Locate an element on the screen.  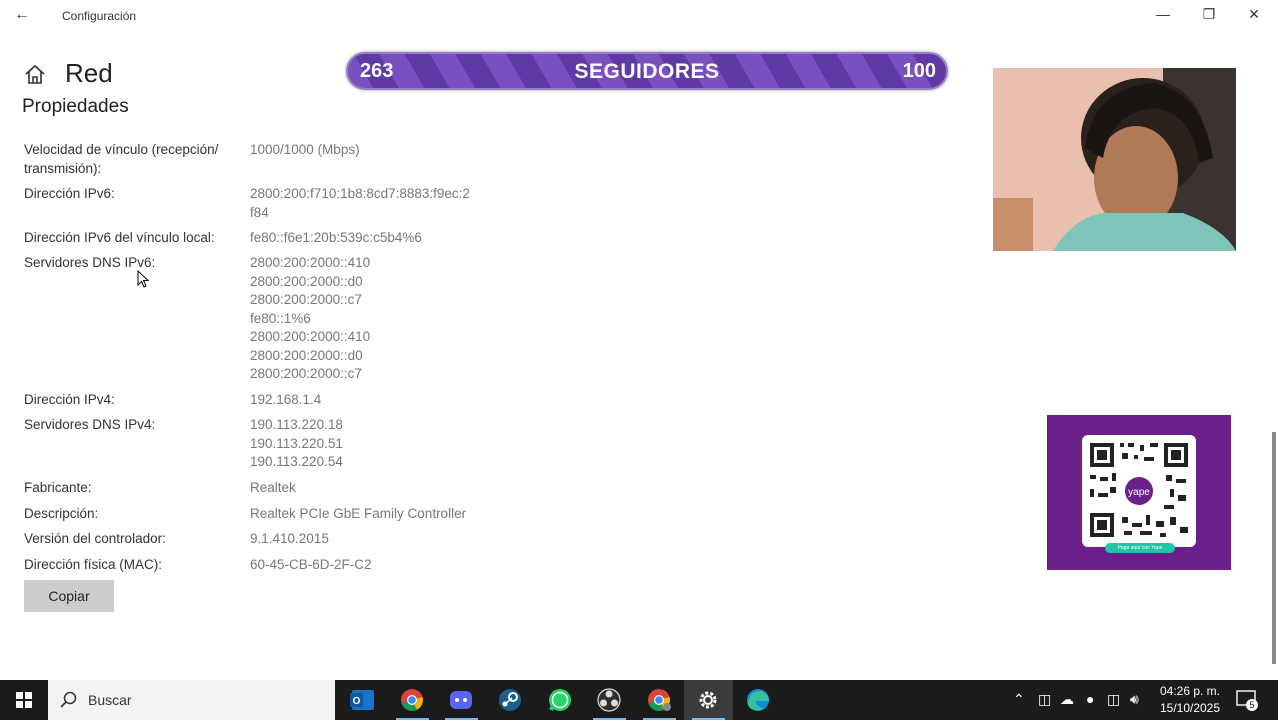
start-button is located at coordinates (24, 700).